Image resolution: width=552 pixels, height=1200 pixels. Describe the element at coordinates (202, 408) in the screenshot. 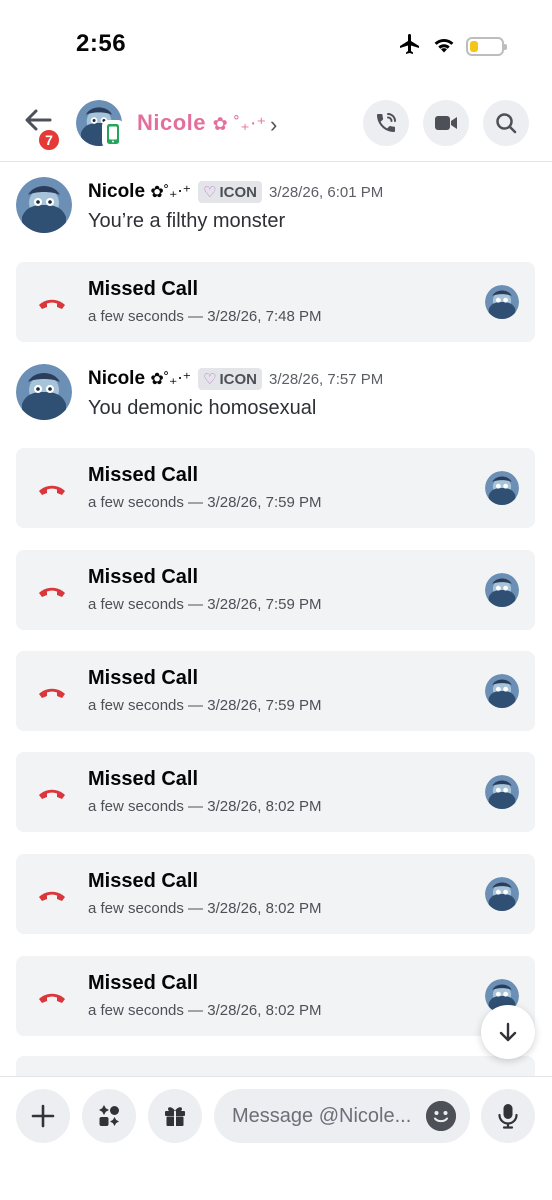

I see `message-text: You demonic homosexual` at that location.